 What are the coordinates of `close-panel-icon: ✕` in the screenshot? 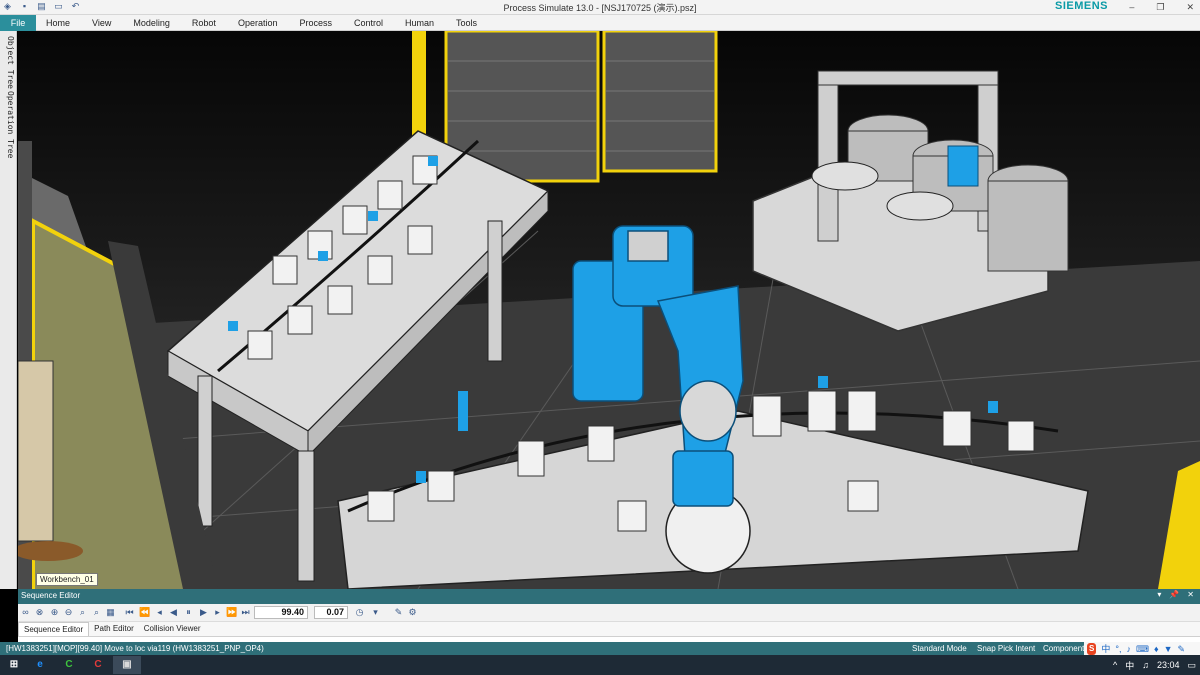 It's located at (1190, 594).